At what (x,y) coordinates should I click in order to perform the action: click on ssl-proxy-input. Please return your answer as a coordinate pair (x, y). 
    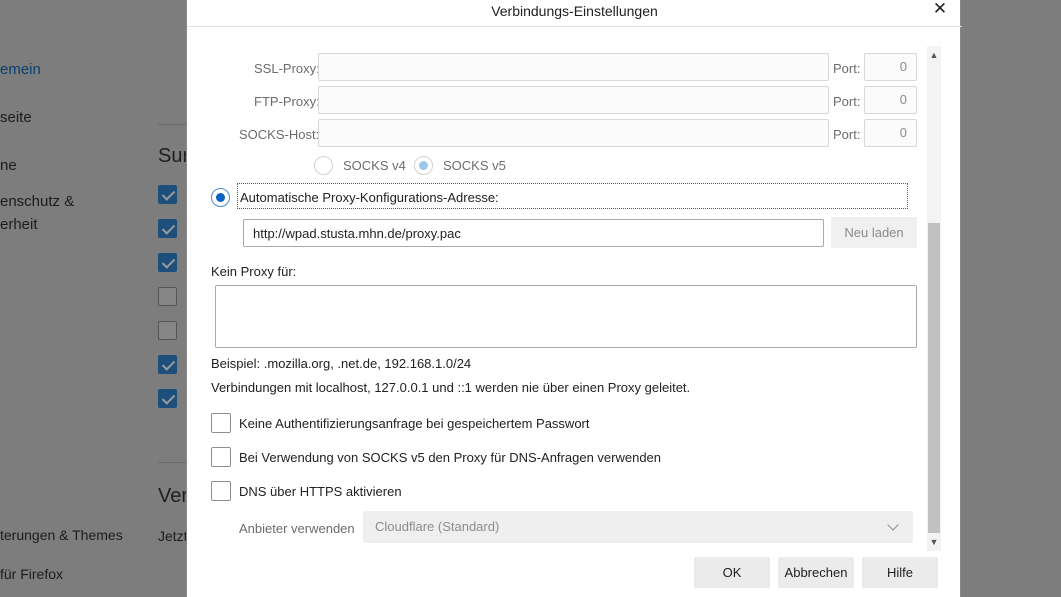
    Looking at the image, I should click on (573, 67).